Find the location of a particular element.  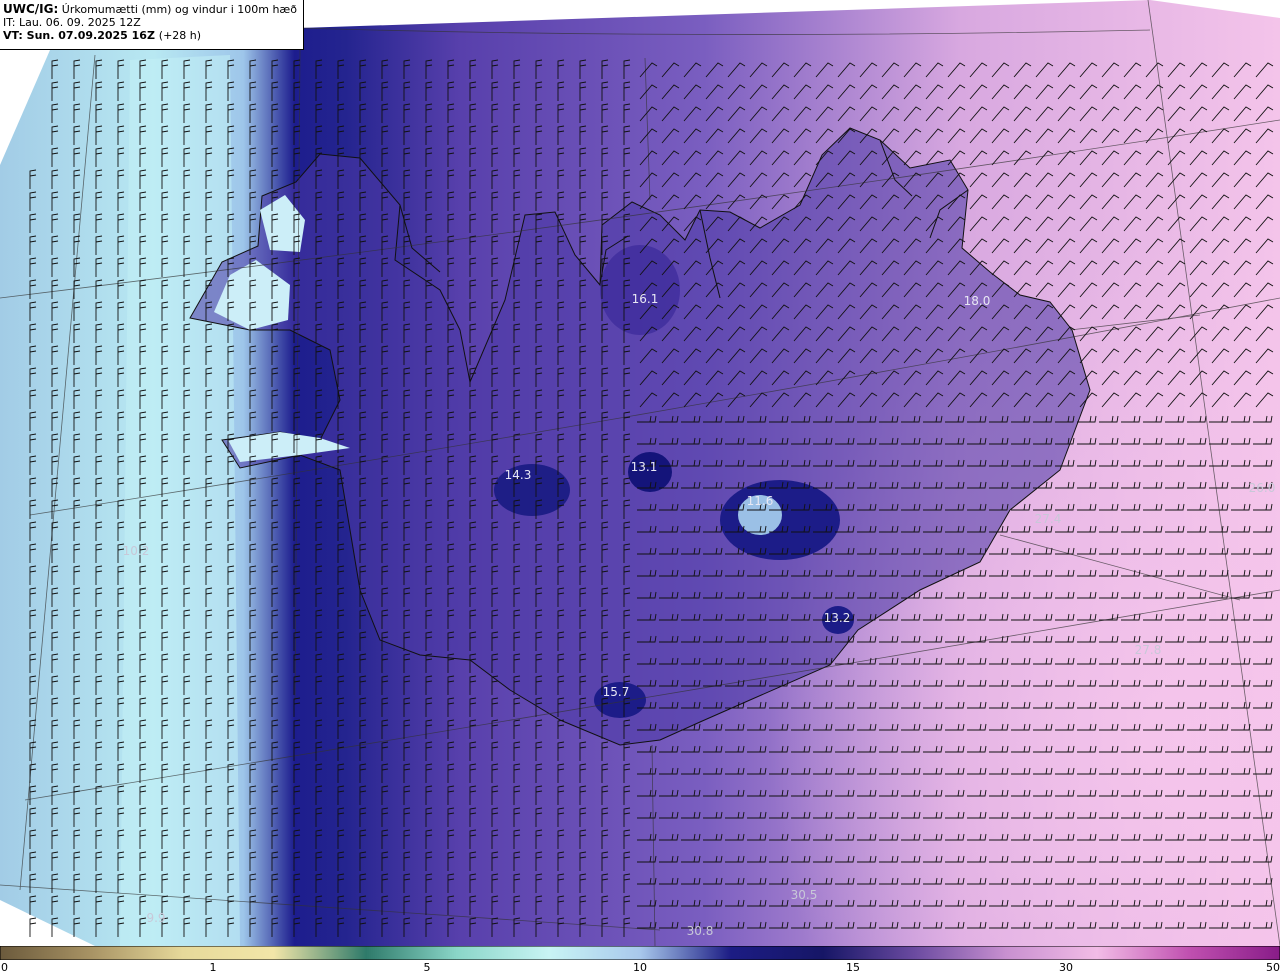

map-value-label: 13.2 is located at coordinates (837, 618).